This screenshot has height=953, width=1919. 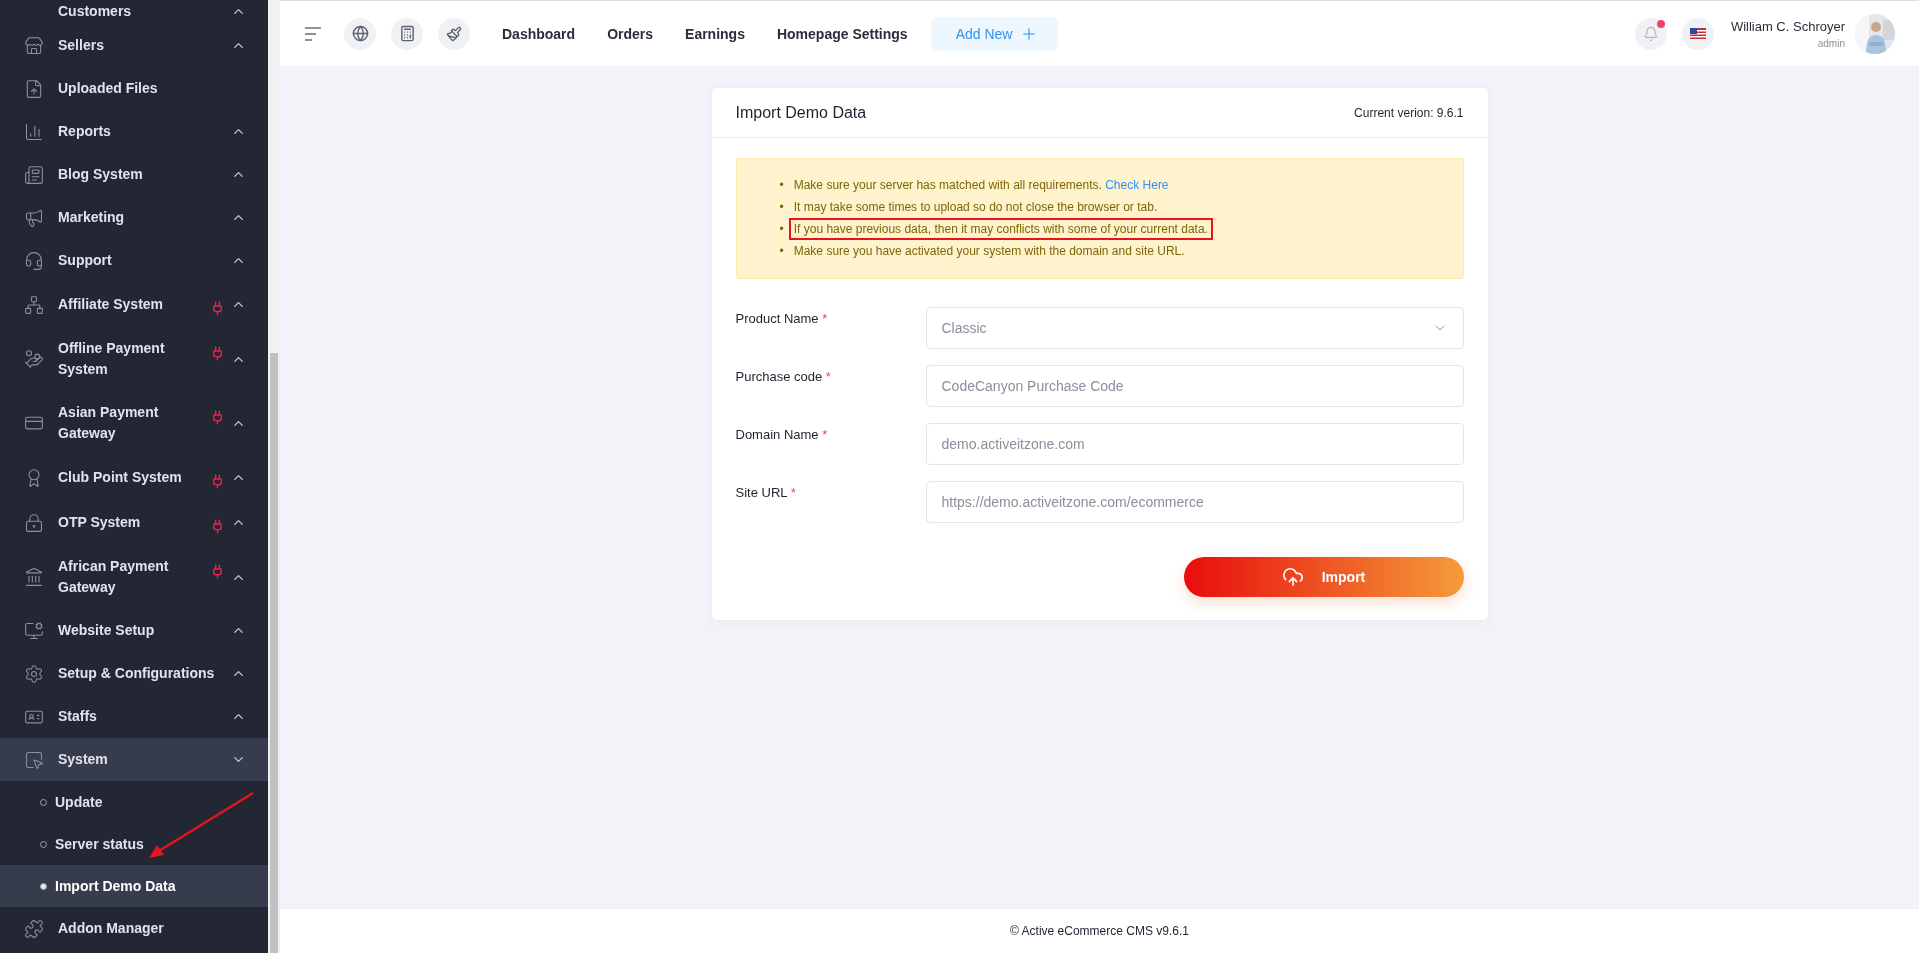 I want to click on sidebar-item: Support, so click(x=134, y=260).